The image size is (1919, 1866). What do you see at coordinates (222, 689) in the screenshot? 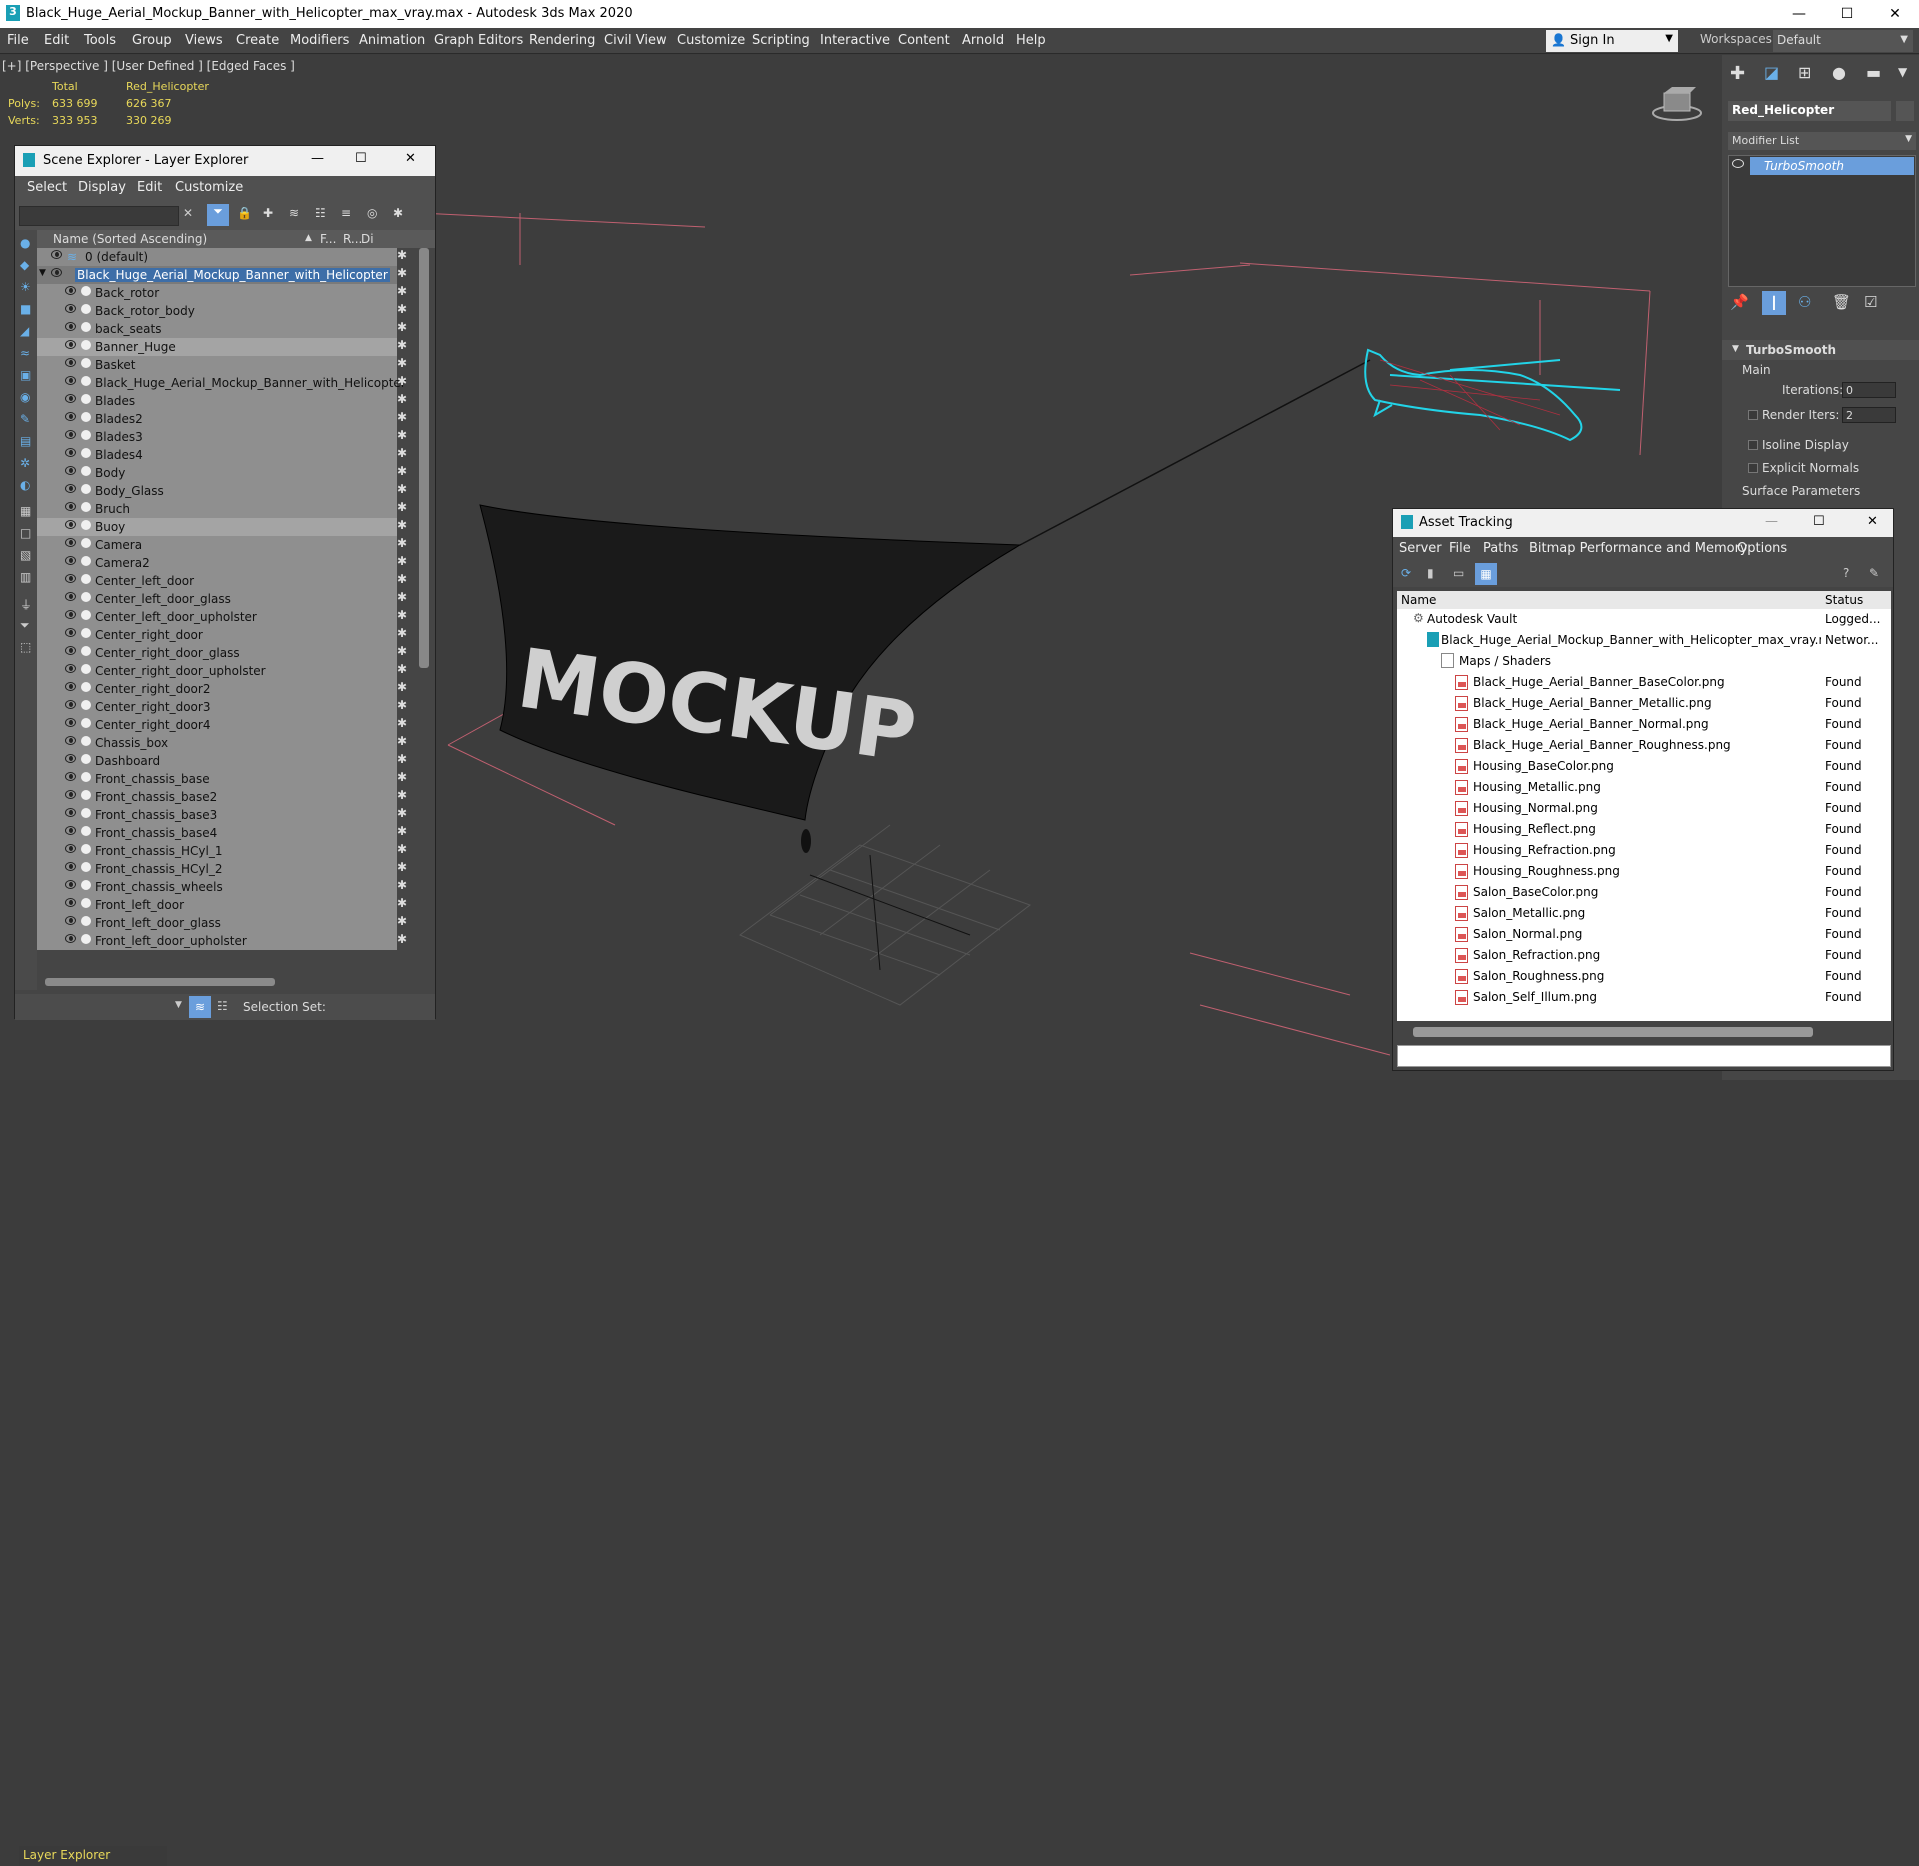
I see `scene-object-row: Center_right_door2 ✱` at bounding box center [222, 689].